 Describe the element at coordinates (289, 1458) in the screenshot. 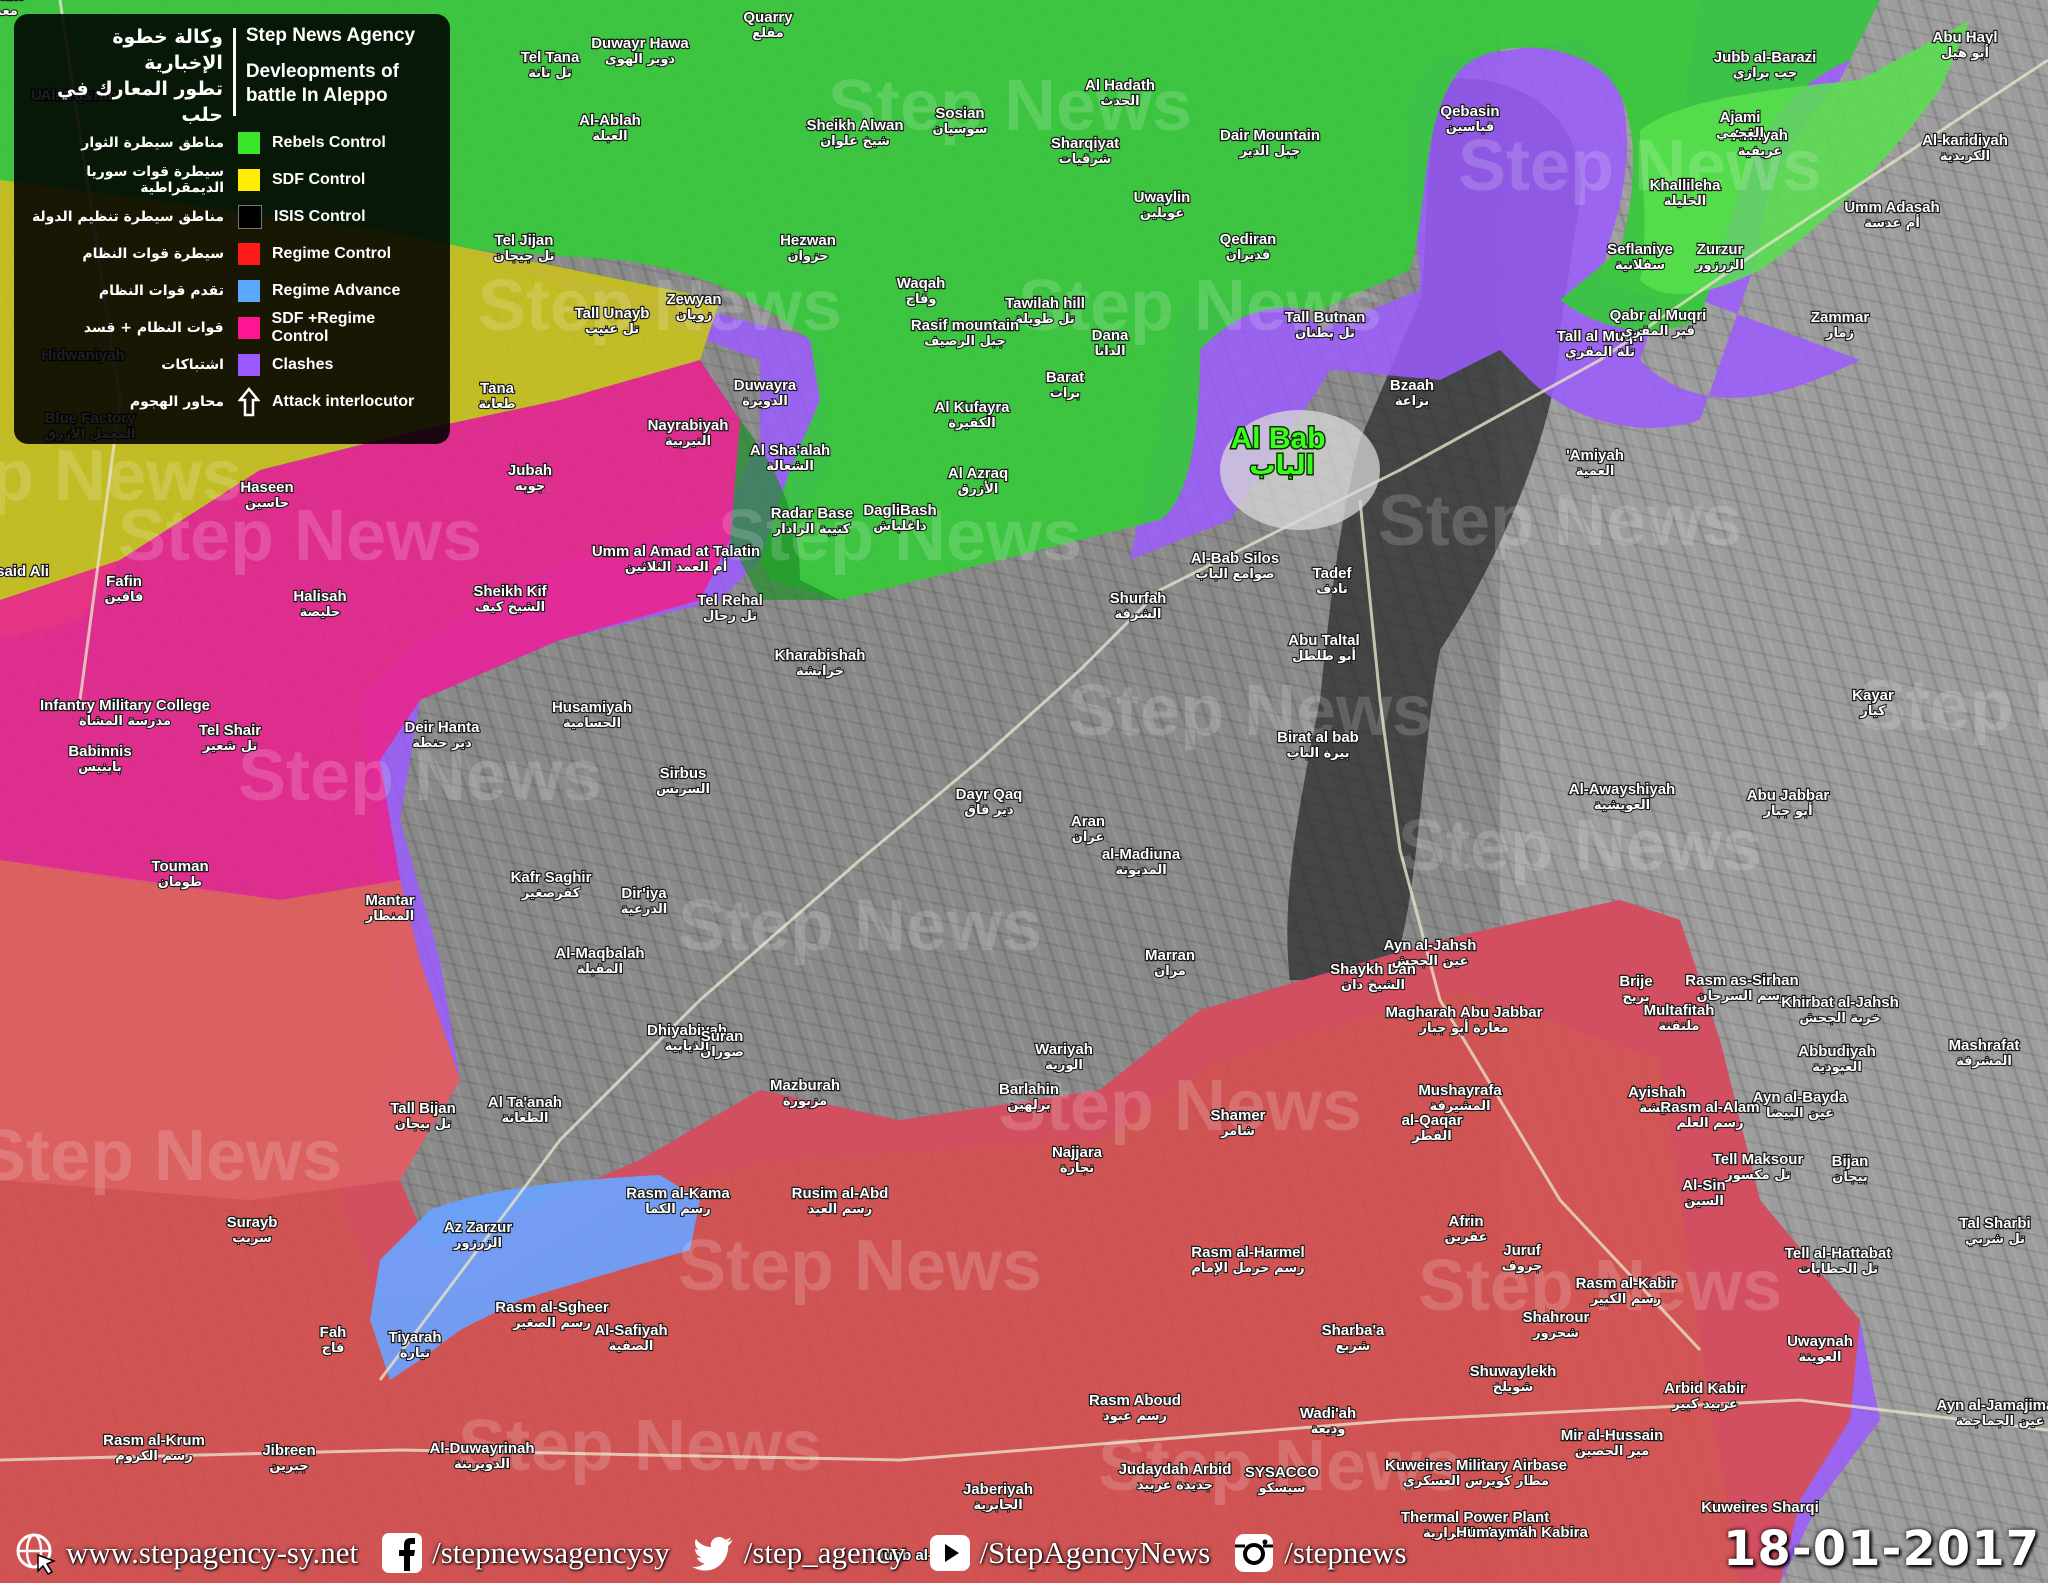

I see `place-label: Jibreenجبرين` at that location.